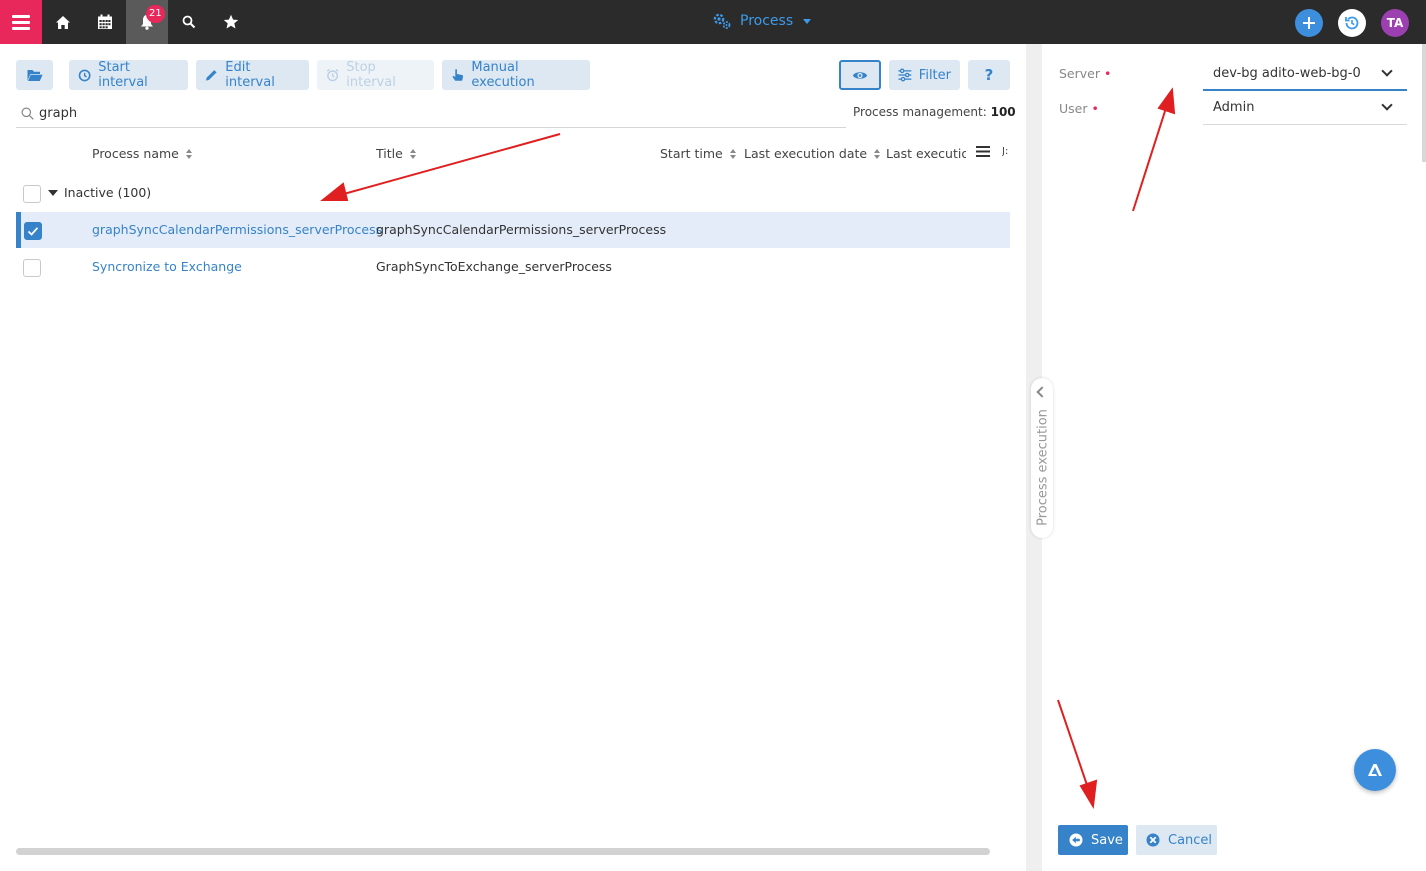  What do you see at coordinates (722, 21) in the screenshot?
I see `gears-icon` at bounding box center [722, 21].